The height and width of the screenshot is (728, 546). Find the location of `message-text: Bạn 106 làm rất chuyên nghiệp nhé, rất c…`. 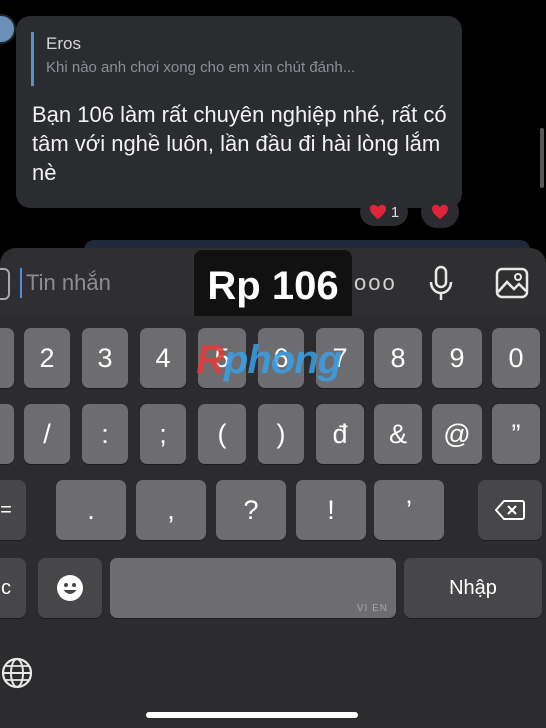

message-text: Bạn 106 làm rất chuyên nghiệp nhé, rất c… is located at coordinates (239, 143).